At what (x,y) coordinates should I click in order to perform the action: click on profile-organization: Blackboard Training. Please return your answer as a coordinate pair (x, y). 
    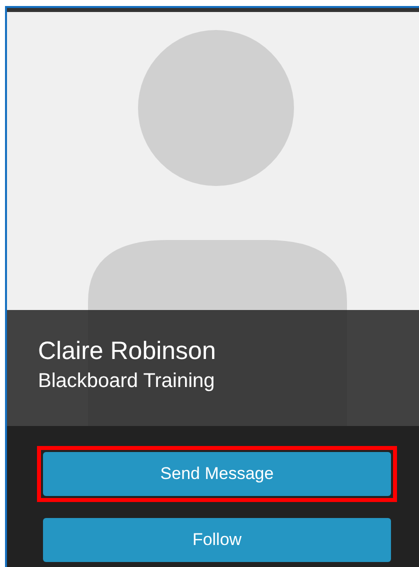
    Looking at the image, I should click on (127, 381).